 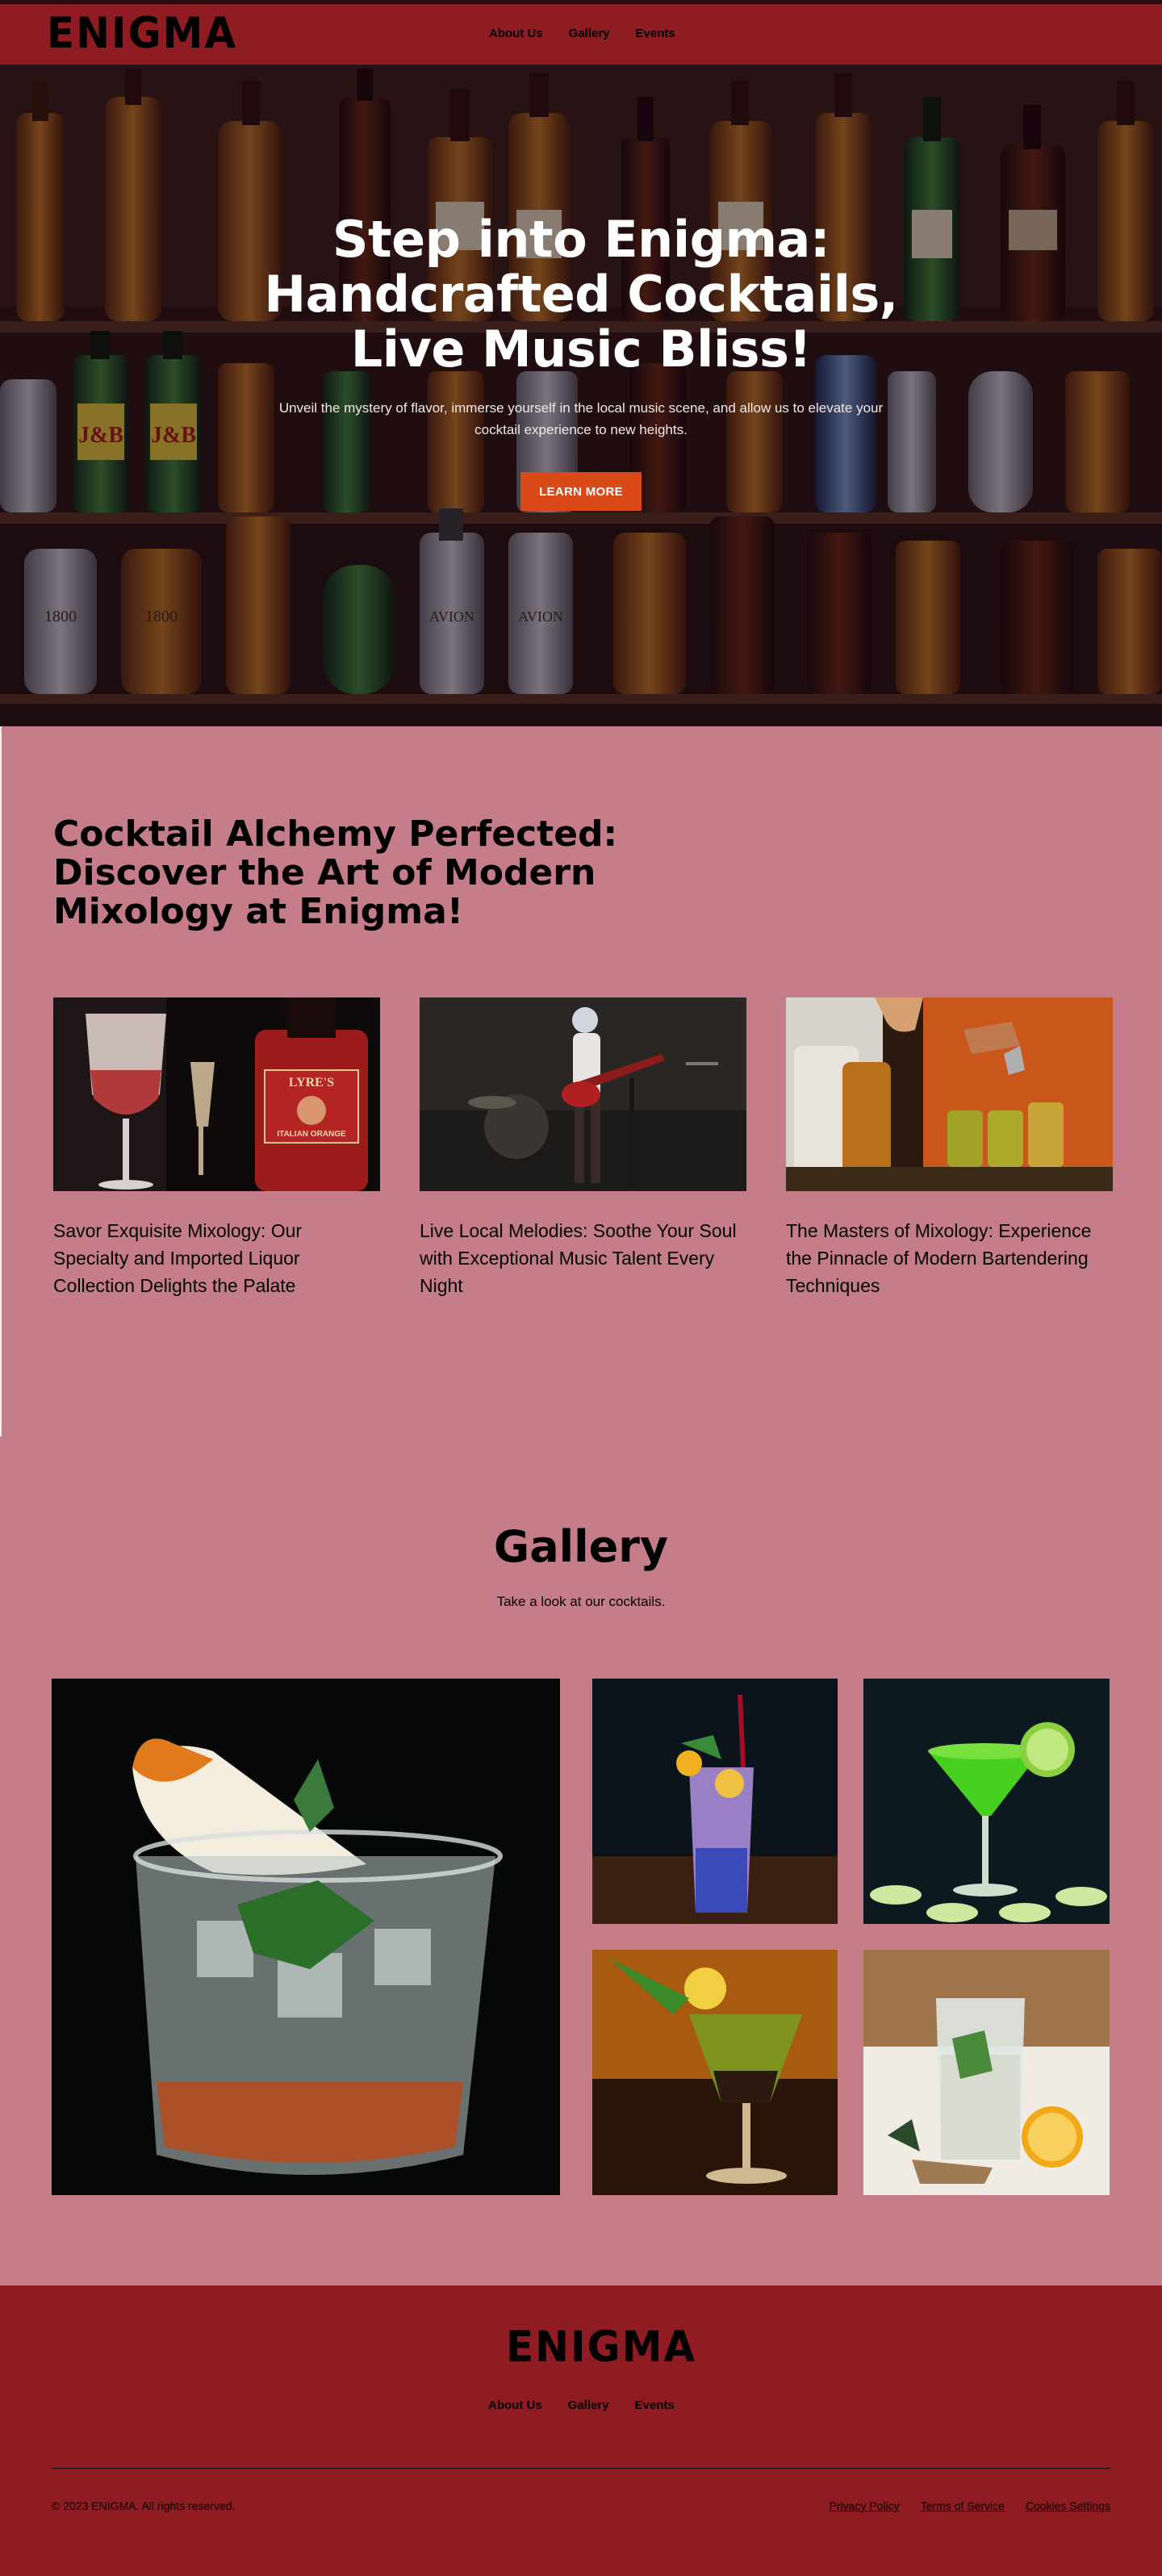 What do you see at coordinates (986, 2072) in the screenshot?
I see `gallery-image-lemon-cocktail` at bounding box center [986, 2072].